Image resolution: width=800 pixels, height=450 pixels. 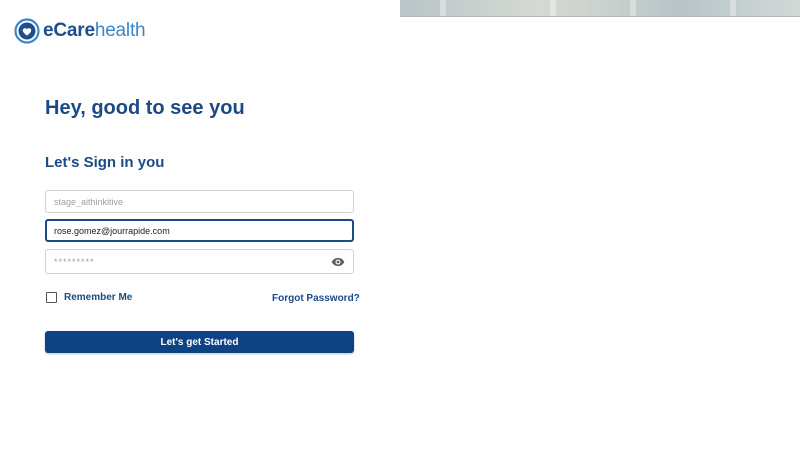 What do you see at coordinates (145, 108) in the screenshot?
I see `greeting-heading: Hey, good to see you` at bounding box center [145, 108].